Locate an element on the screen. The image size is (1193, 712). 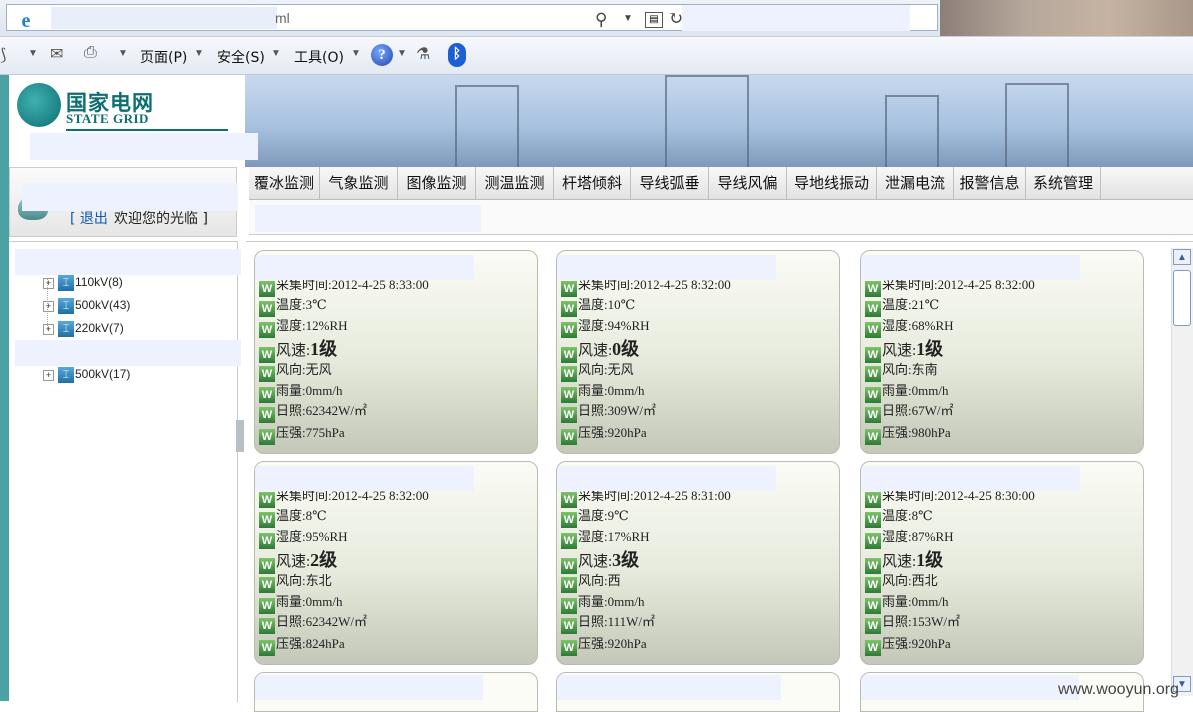
tab-windage: 导线风偏 is located at coordinates (748, 183).